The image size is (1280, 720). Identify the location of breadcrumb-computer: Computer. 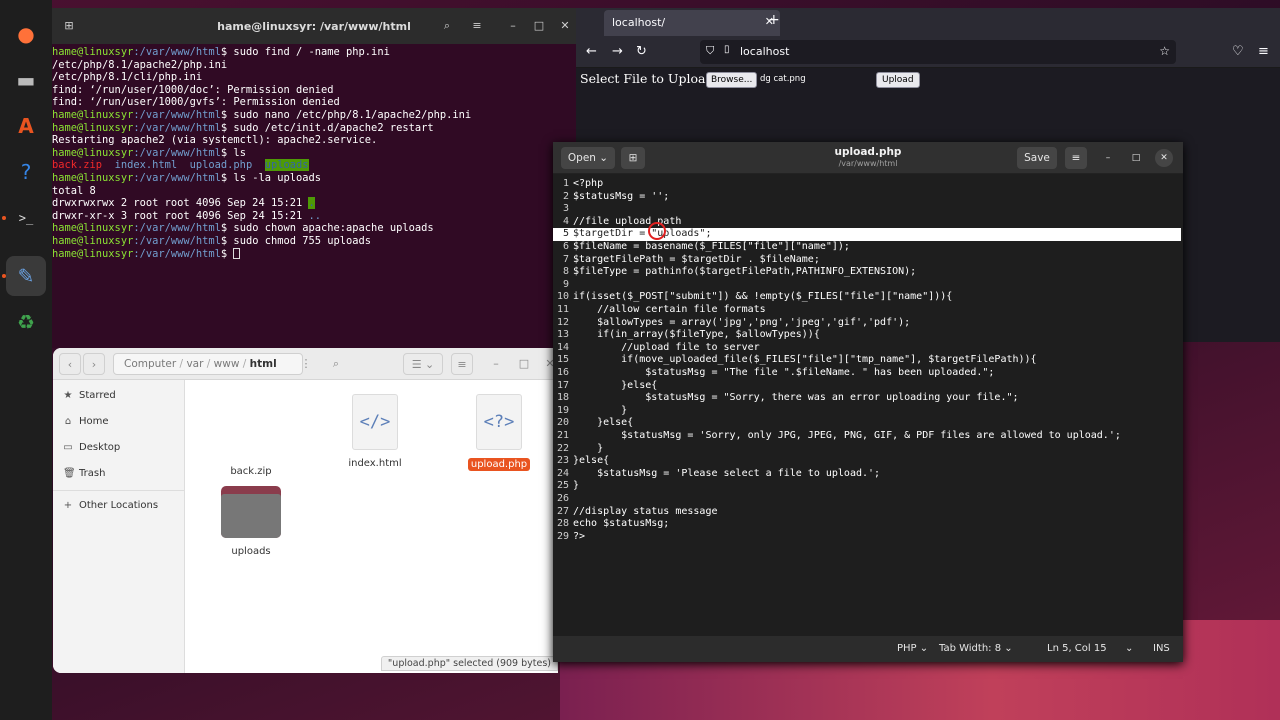
(150, 364).